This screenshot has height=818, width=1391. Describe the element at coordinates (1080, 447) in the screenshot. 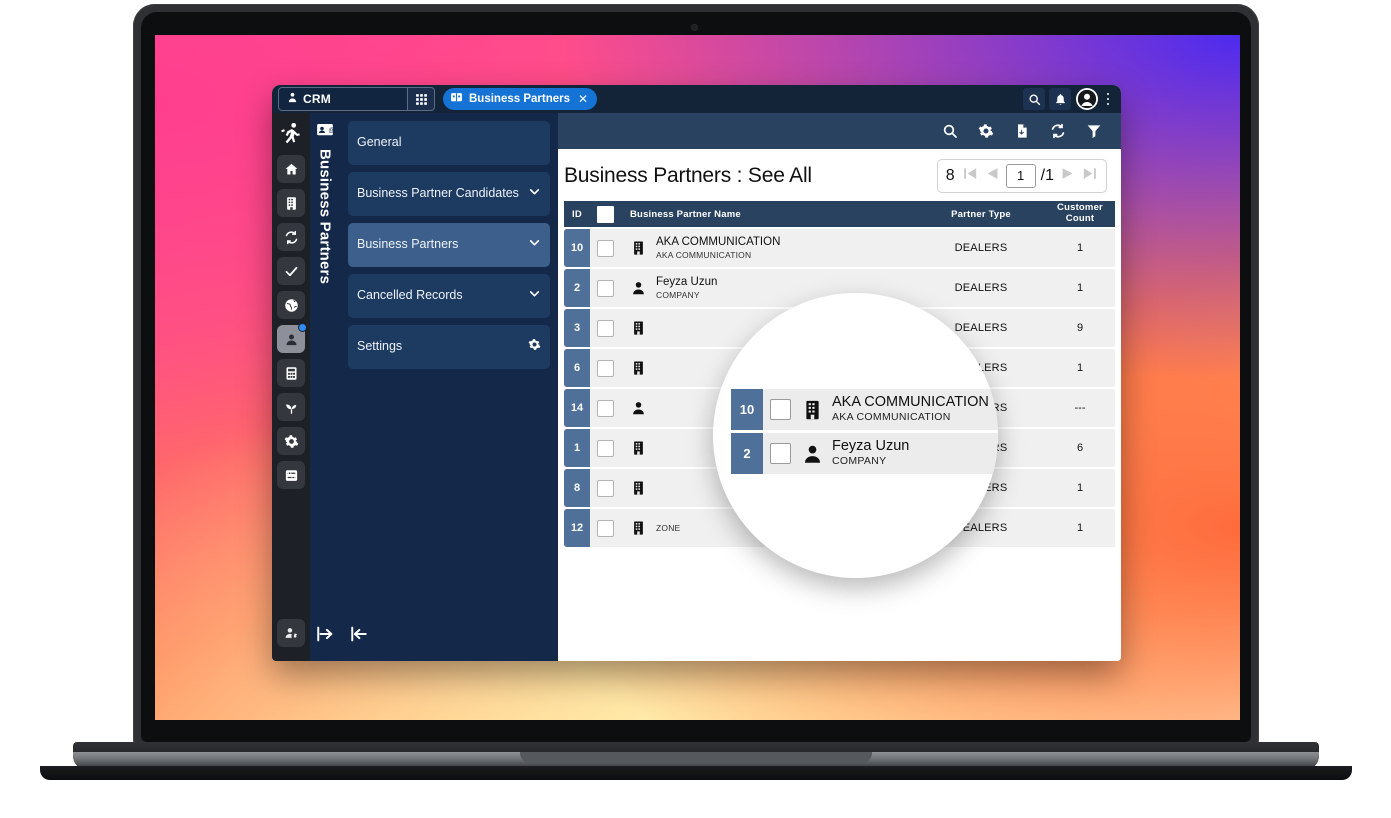

I see `row-customer-count: 6` at that location.